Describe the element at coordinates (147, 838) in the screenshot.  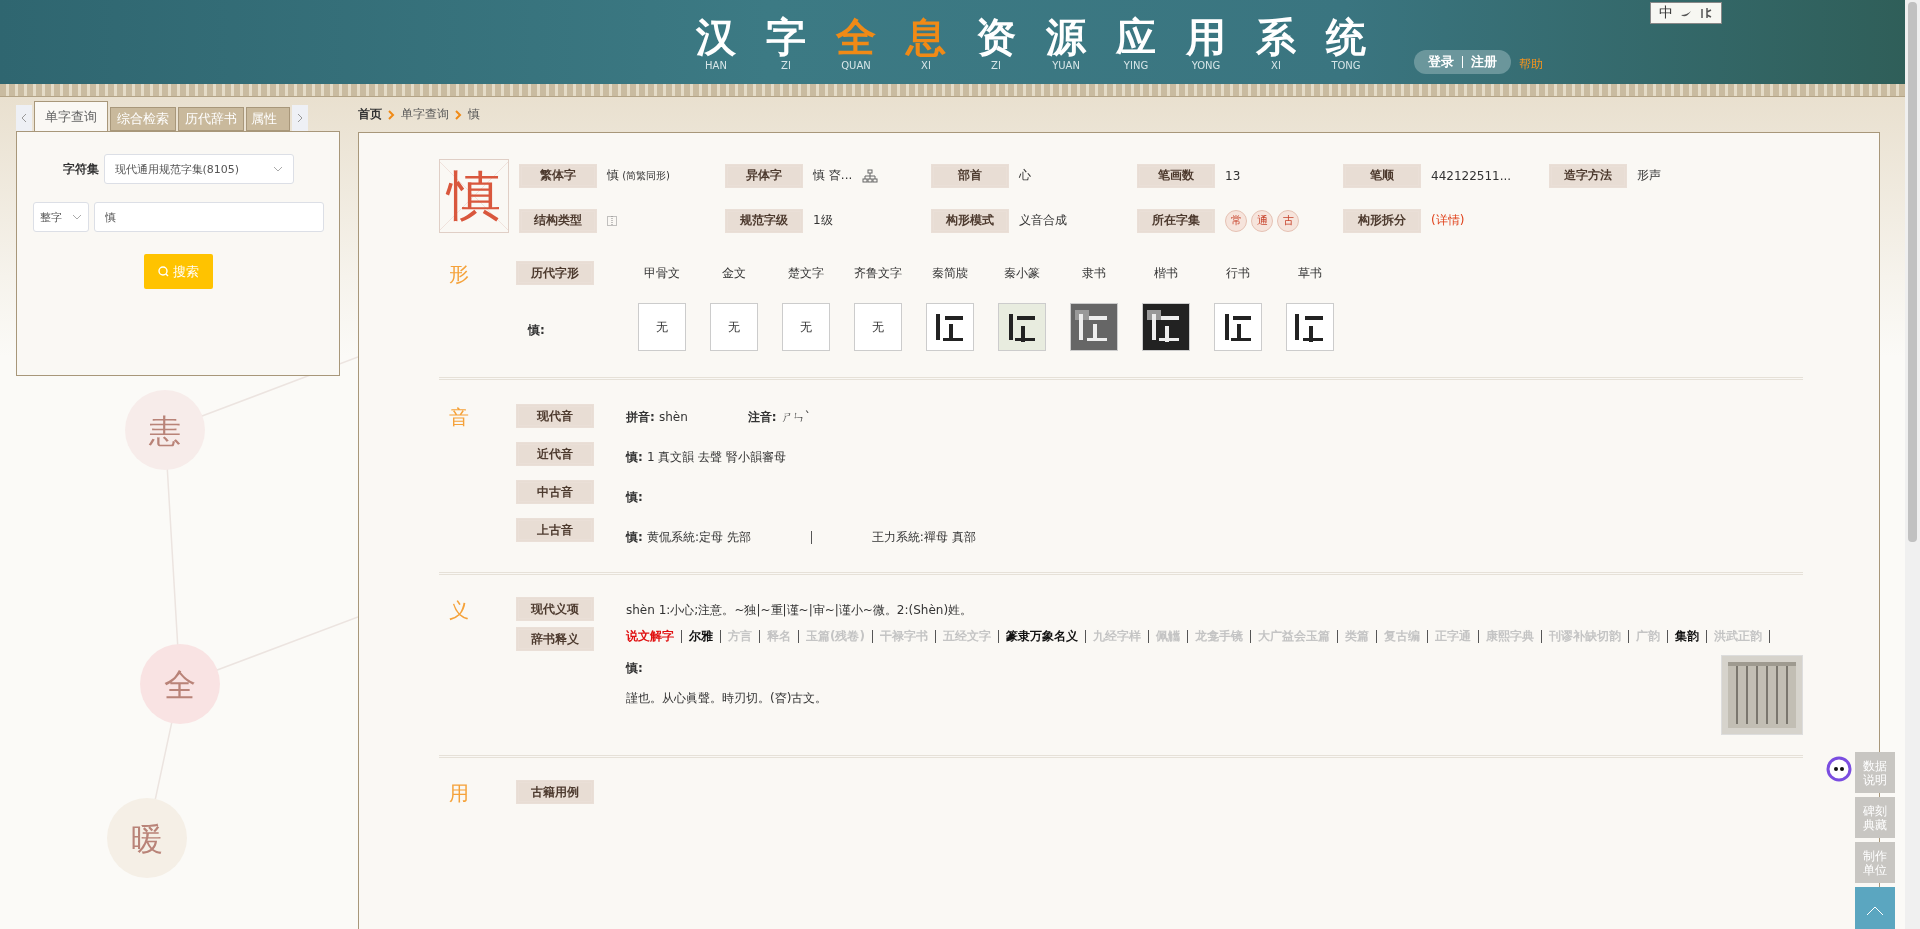
I see `graph-node: 暖` at that location.